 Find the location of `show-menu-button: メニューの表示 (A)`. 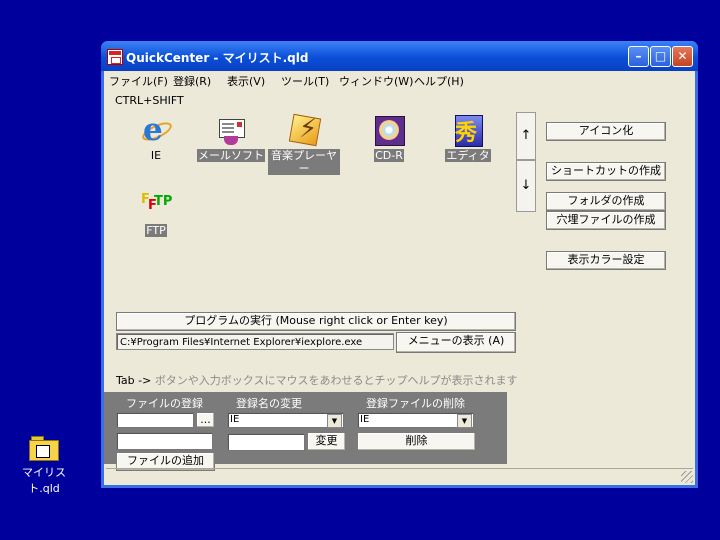

show-menu-button: メニューの表示 (A) is located at coordinates (456, 342).